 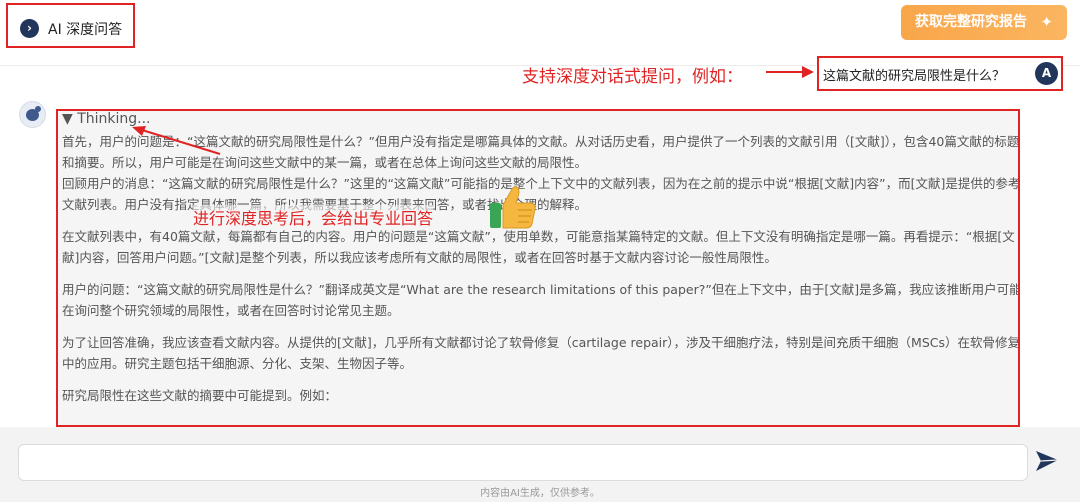 I want to click on ai-avatar-shape, so click(x=38, y=109).